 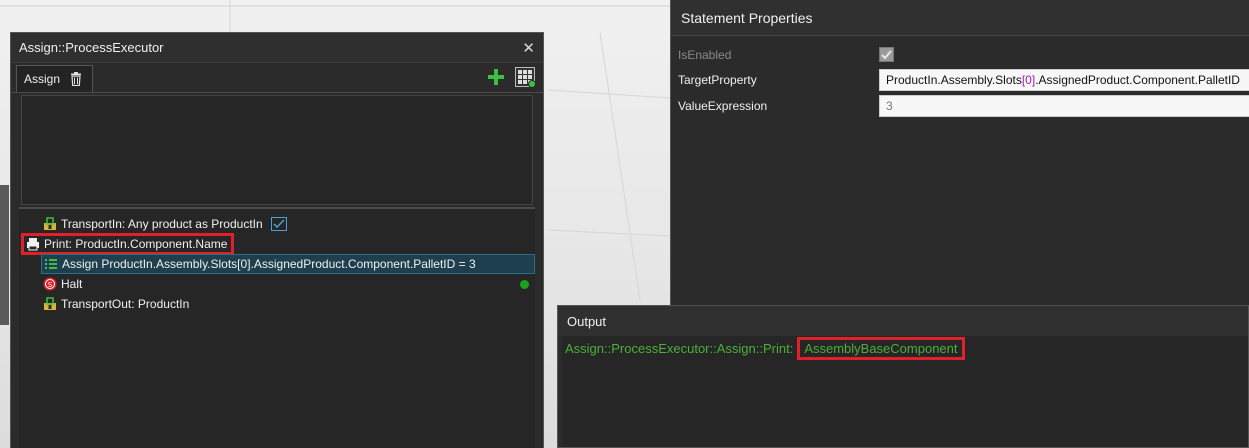 What do you see at coordinates (705, 55) in the screenshot?
I see `isenabled-label: IsEnabled` at bounding box center [705, 55].